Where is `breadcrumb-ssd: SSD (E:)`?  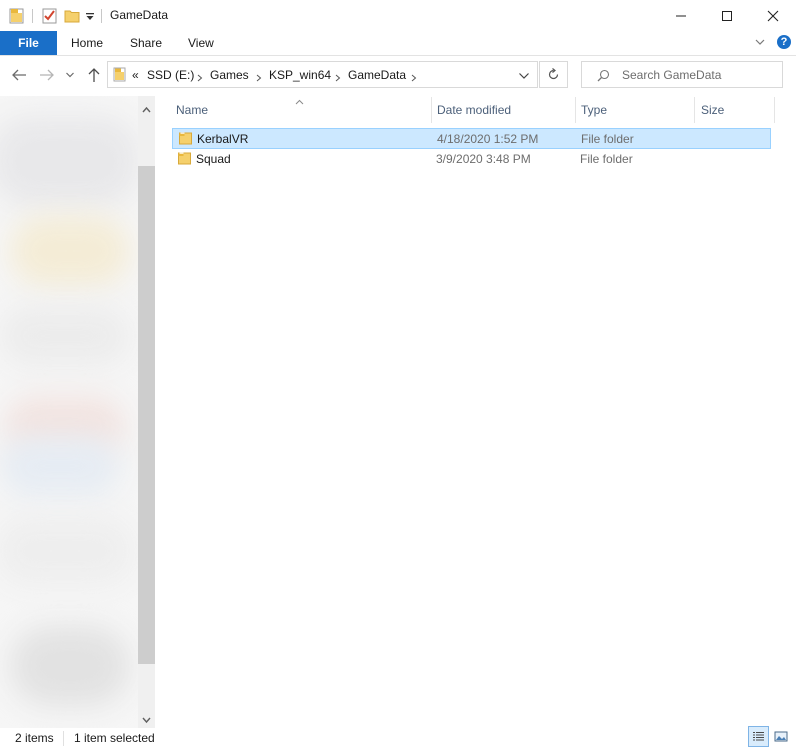 breadcrumb-ssd: SSD (E:) is located at coordinates (170, 75).